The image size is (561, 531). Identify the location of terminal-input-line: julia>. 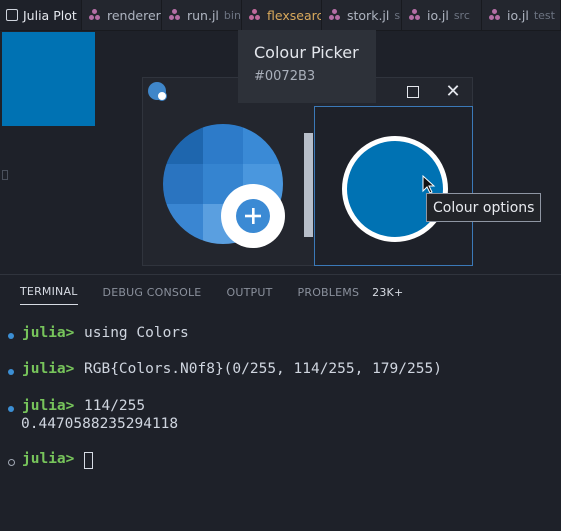
(46, 461).